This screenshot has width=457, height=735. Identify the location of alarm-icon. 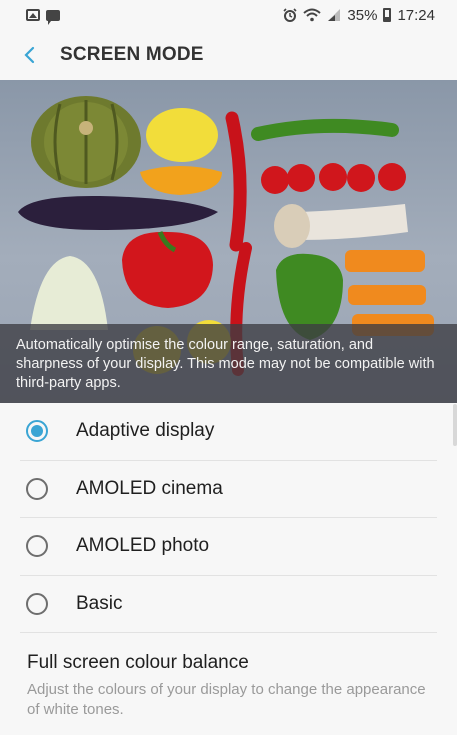
(290, 15).